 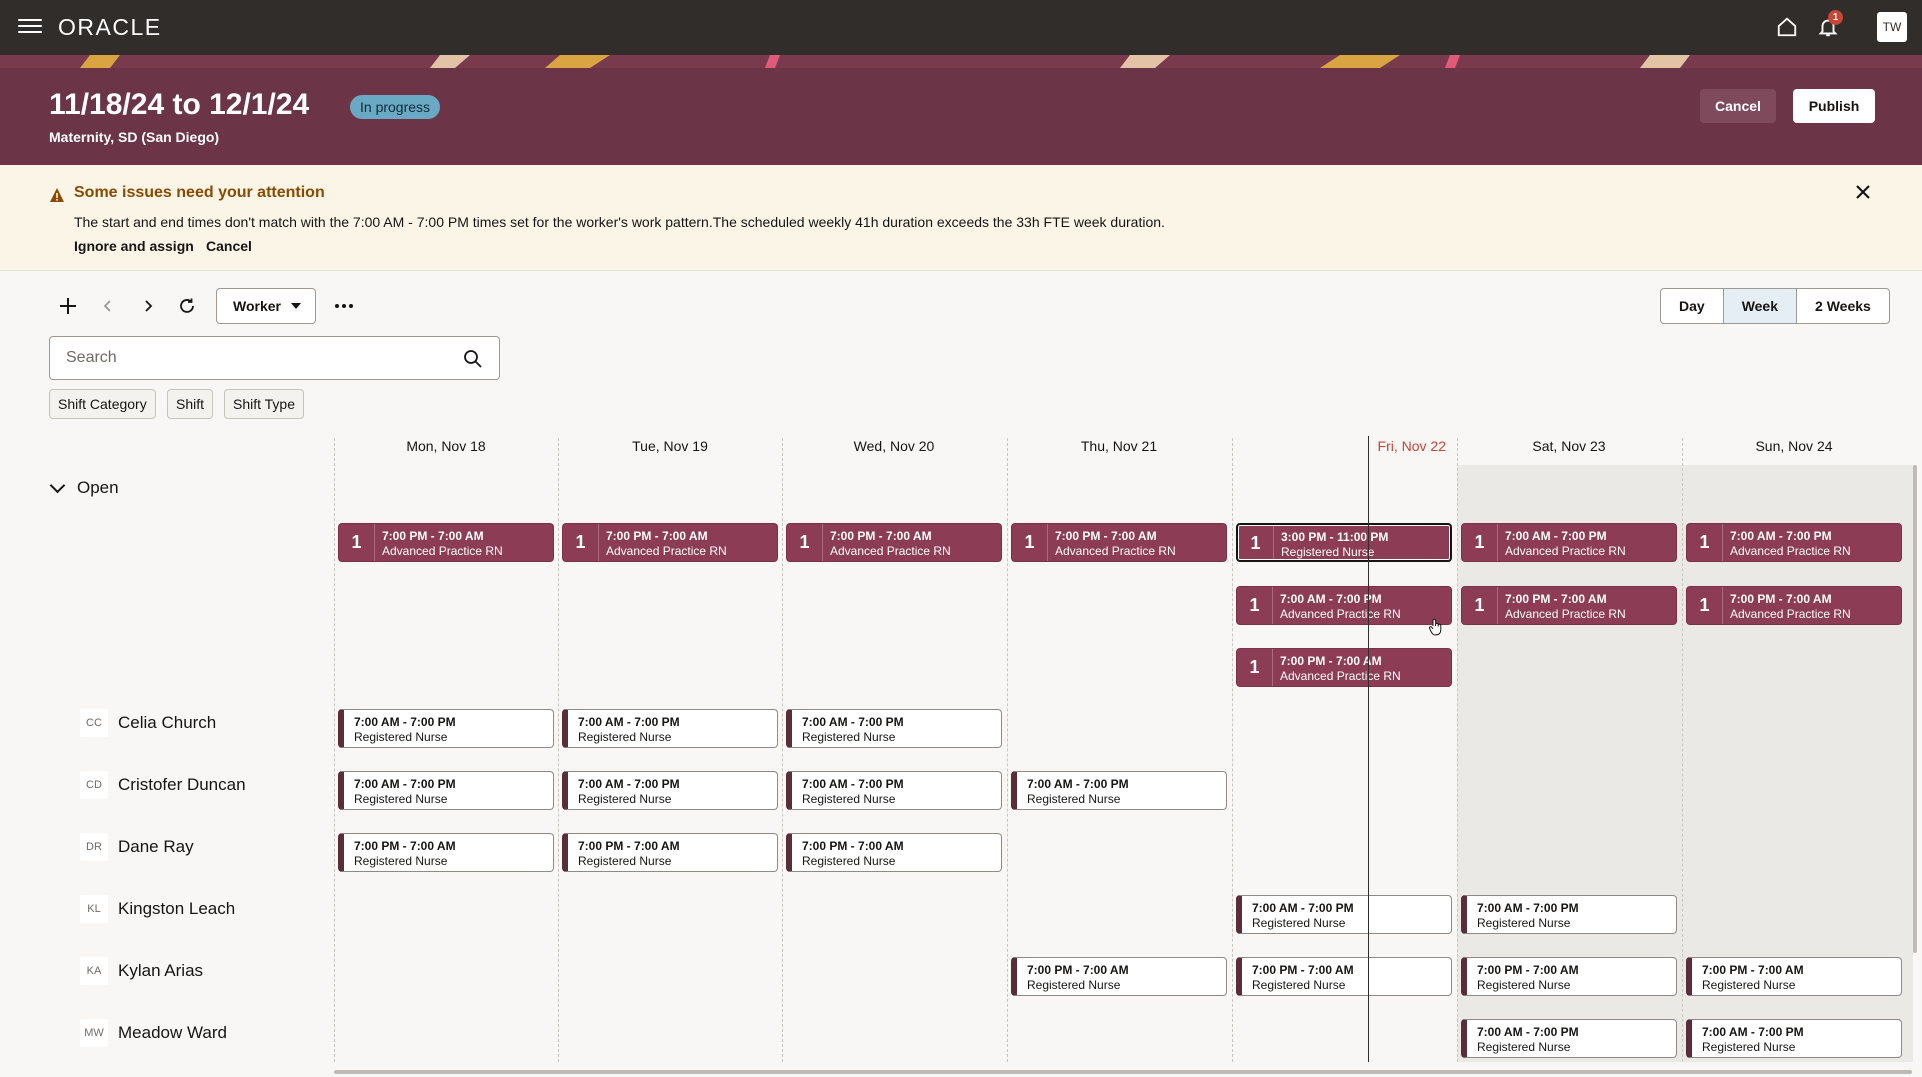 I want to click on worker-name: Cristofer Duncan, so click(x=182, y=784).